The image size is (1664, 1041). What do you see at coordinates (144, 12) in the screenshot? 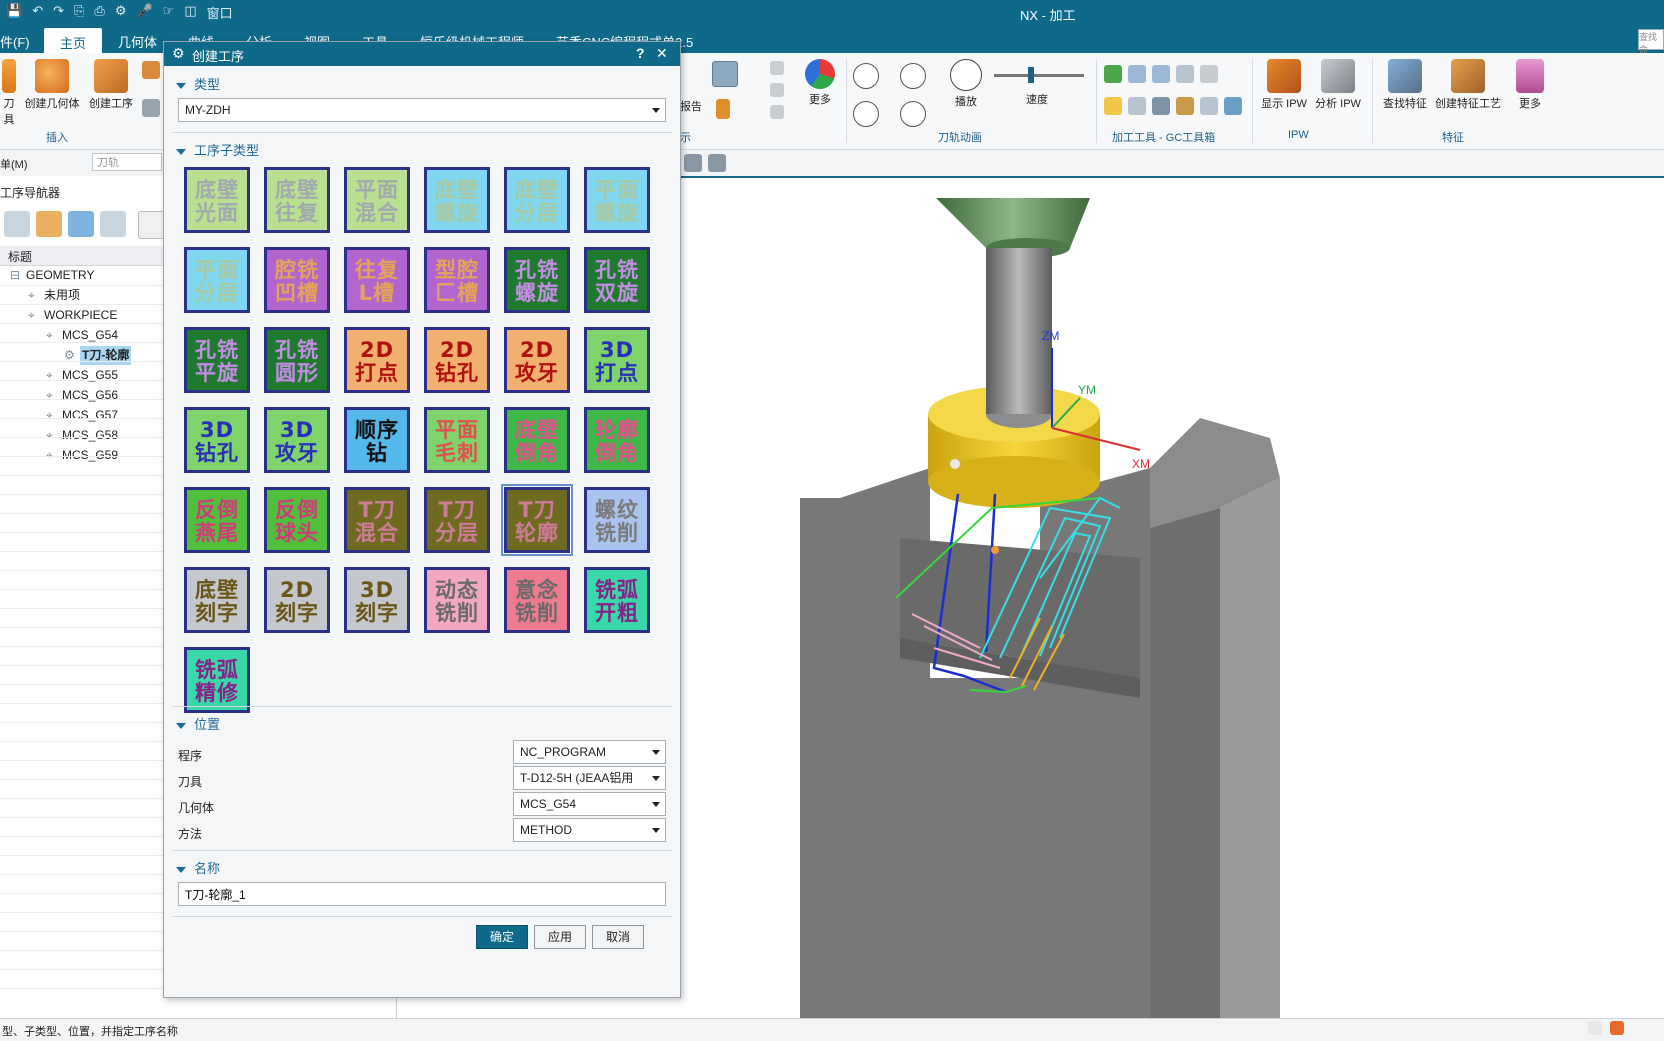
I see `microphone-icon: 🎤` at bounding box center [144, 12].